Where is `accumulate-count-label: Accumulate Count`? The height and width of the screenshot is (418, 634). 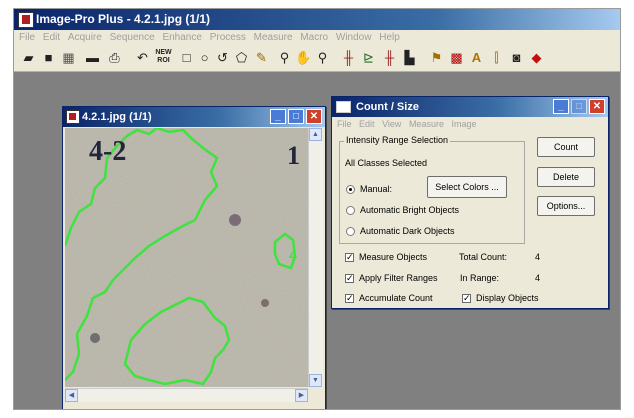
accumulate-count-label: Accumulate Count is located at coordinates (396, 298).